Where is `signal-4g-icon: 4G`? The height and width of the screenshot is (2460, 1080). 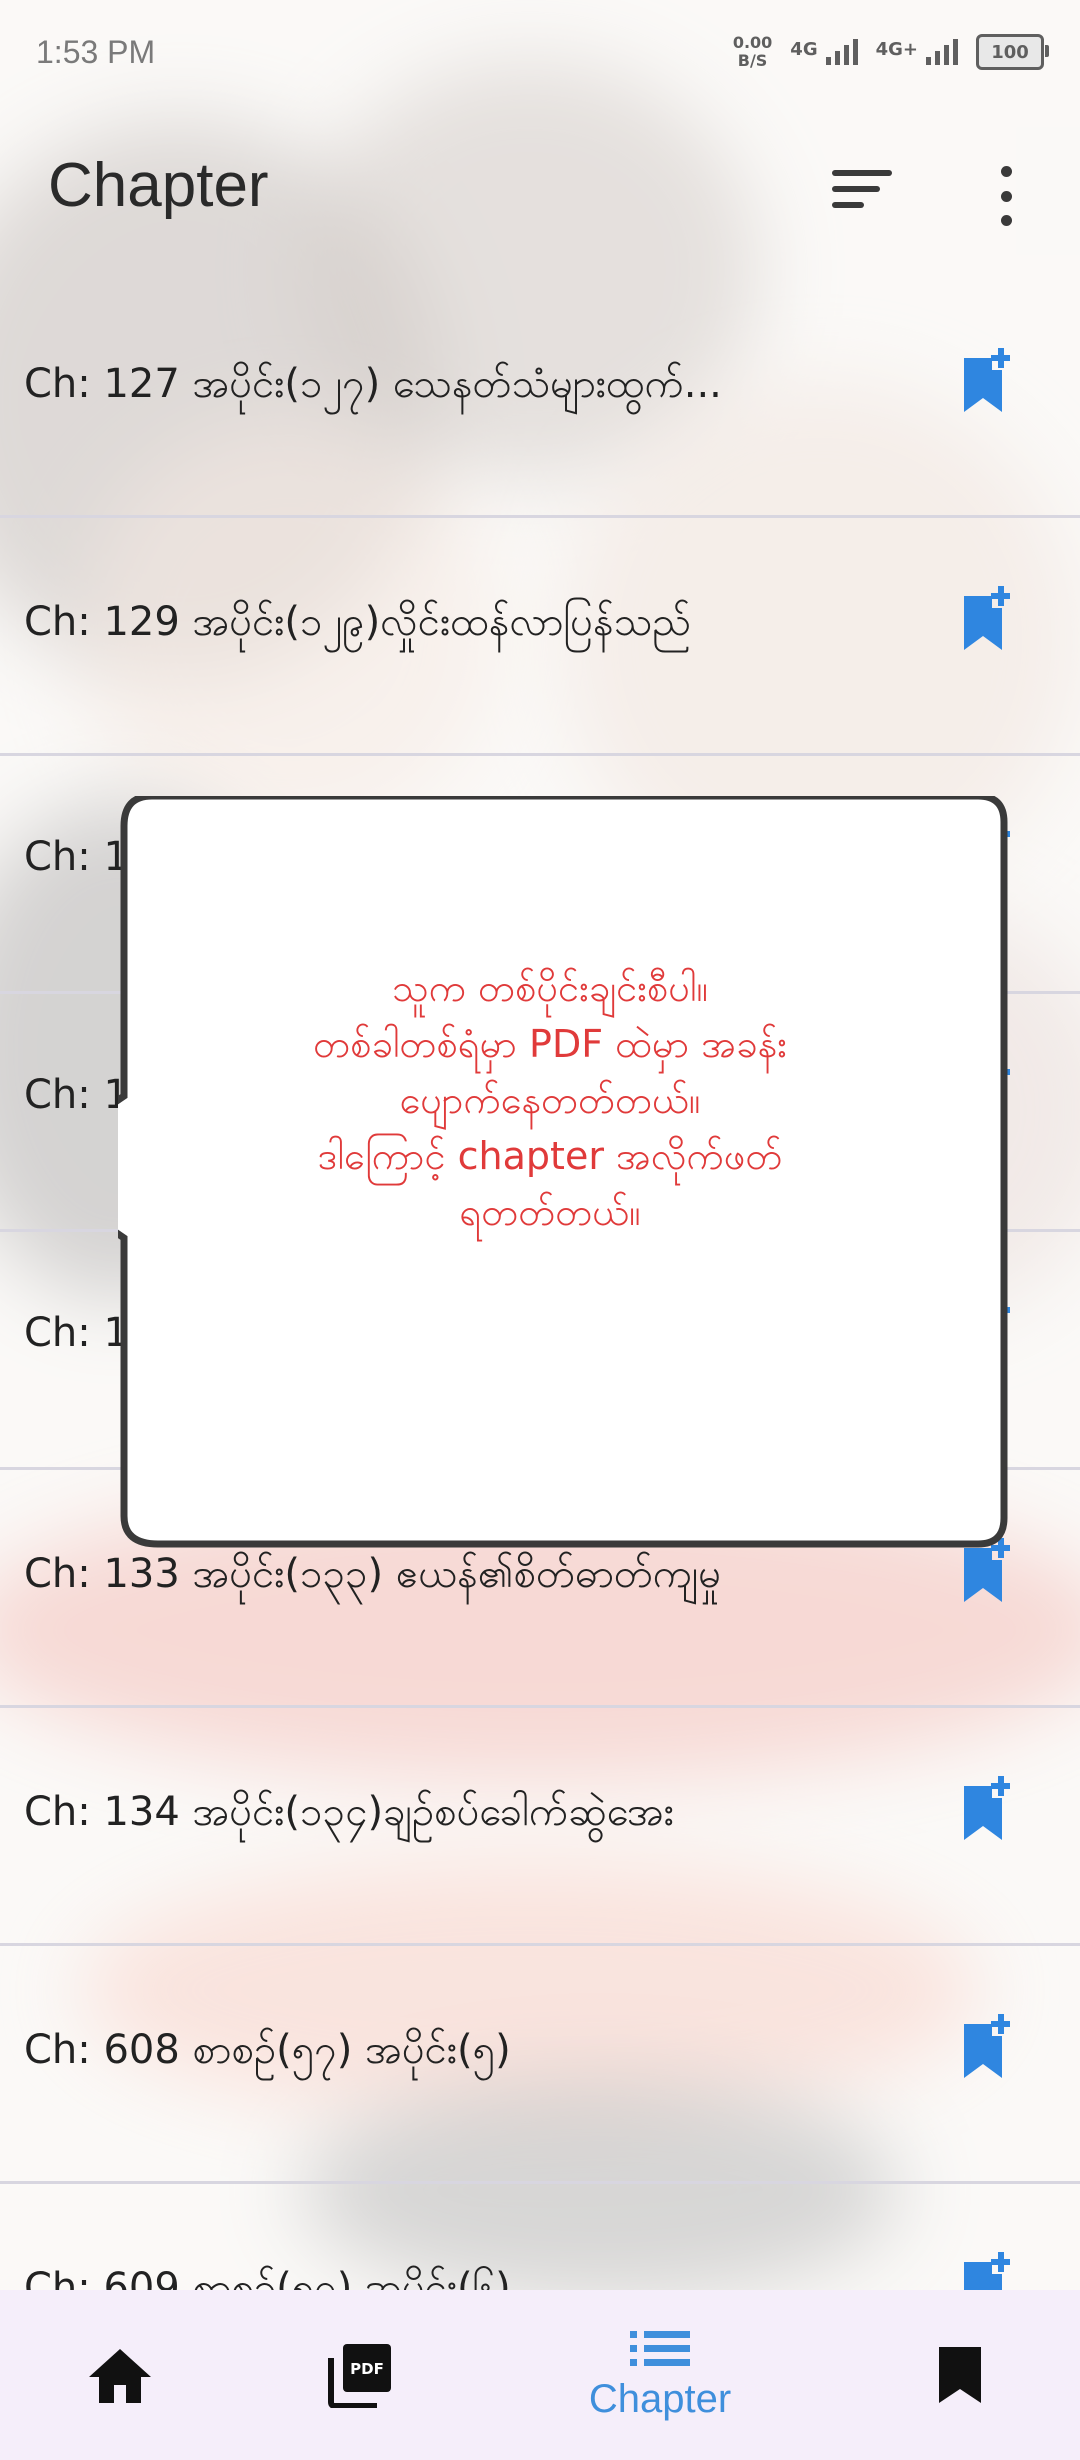 signal-4g-icon: 4G is located at coordinates (824, 52).